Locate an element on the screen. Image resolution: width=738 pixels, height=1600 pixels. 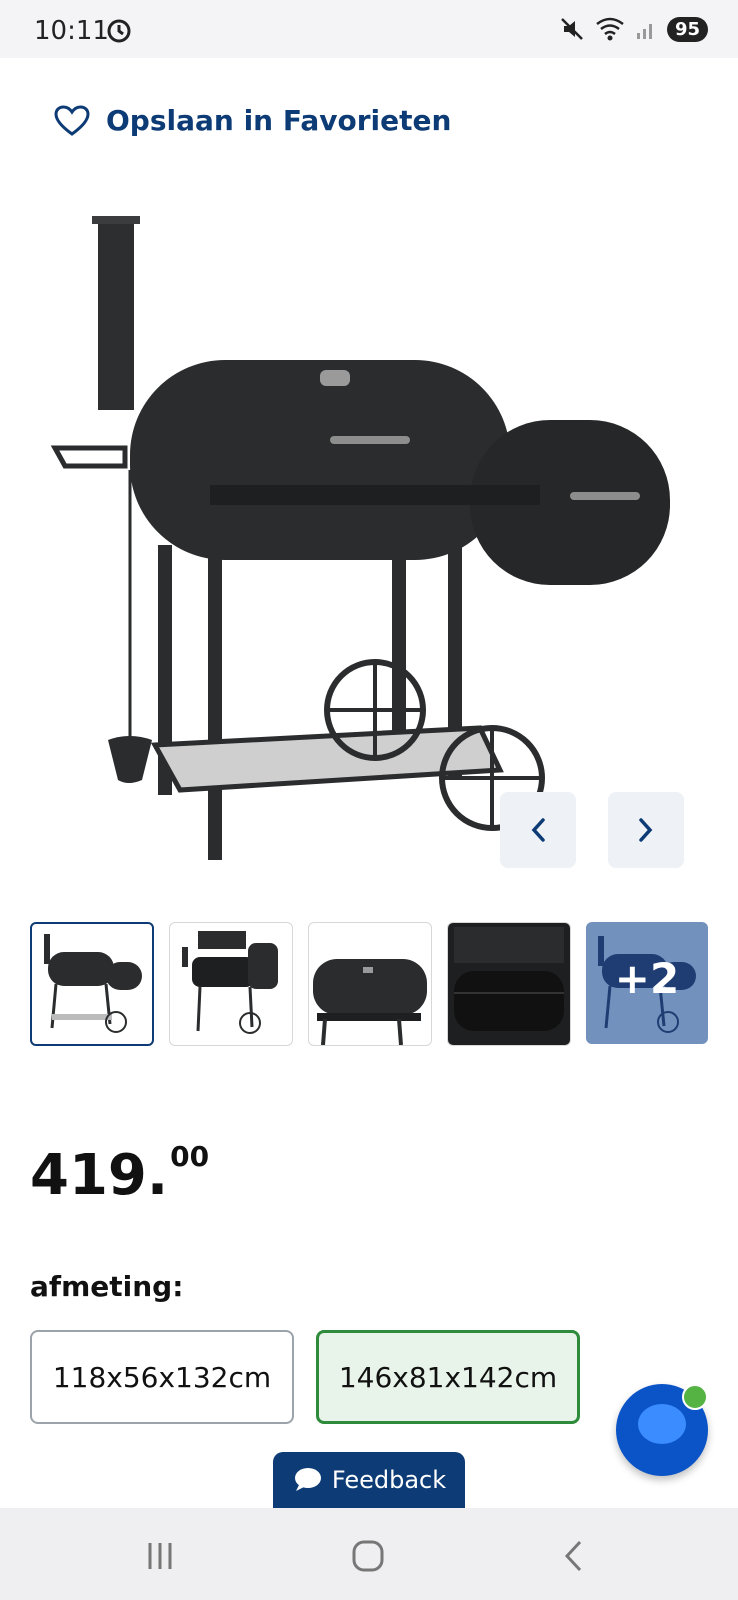
back-icon is located at coordinates (573, 1556).